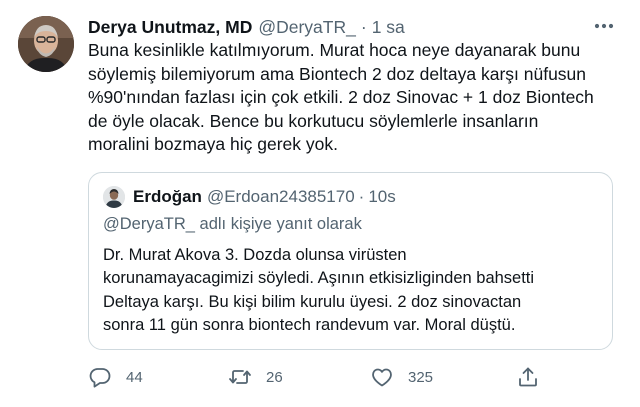  I want to click on author-avatar, so click(46, 44).